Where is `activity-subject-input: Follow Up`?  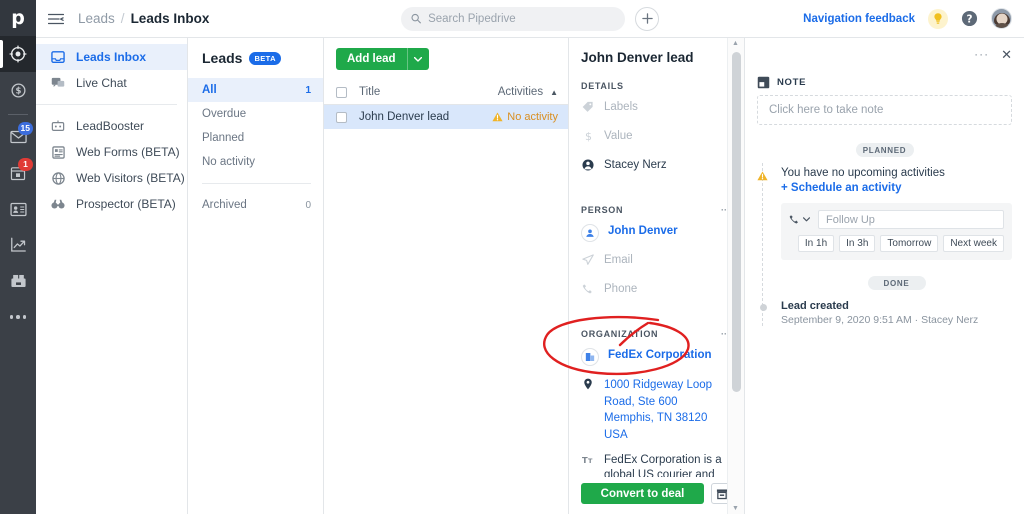 activity-subject-input: Follow Up is located at coordinates (911, 219).